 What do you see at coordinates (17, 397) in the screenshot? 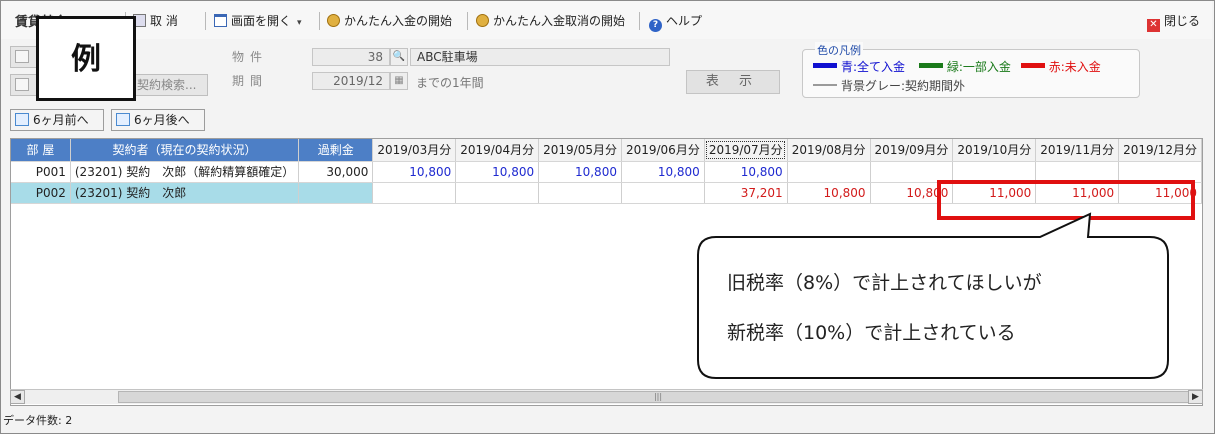
I see `scroll-left-icon: ◀` at bounding box center [17, 397].